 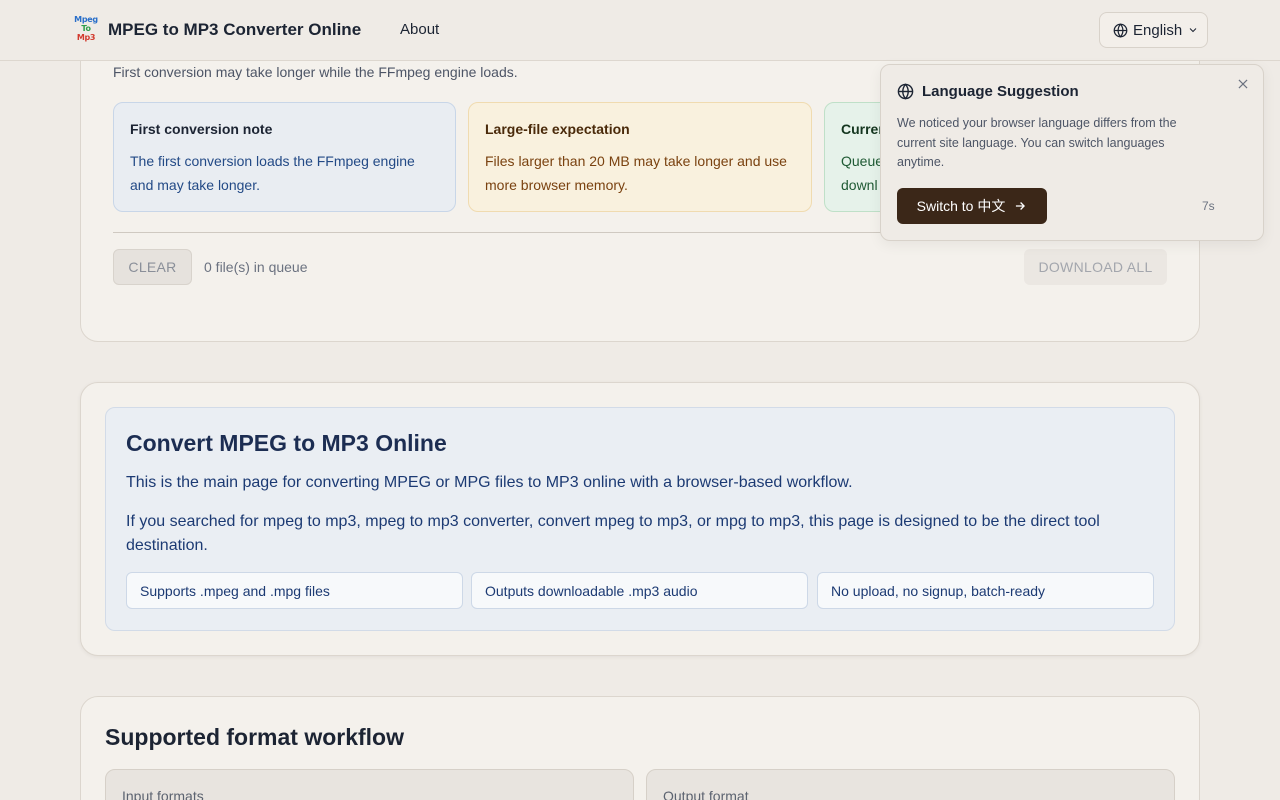 What do you see at coordinates (985, 590) in the screenshot?
I see `feature-pill: No upload, no signup, batch-ready` at bounding box center [985, 590].